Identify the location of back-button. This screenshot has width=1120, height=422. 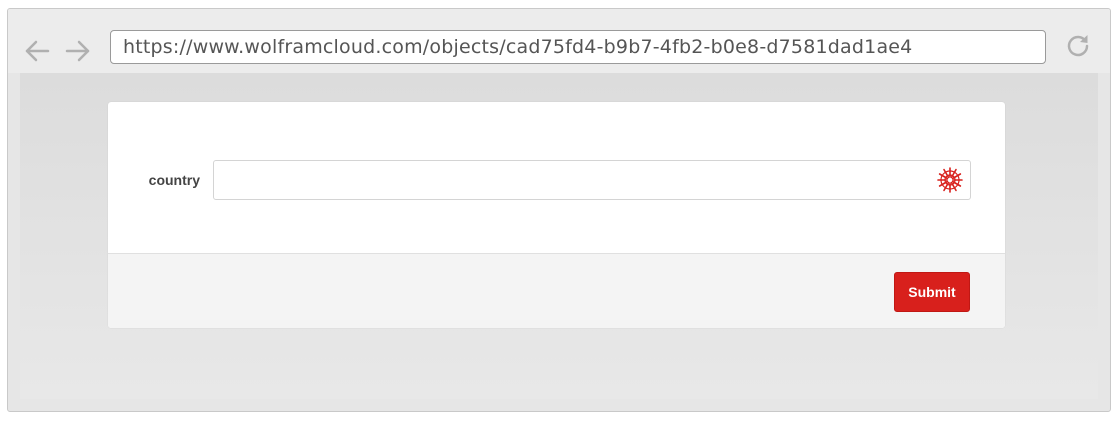
(37, 51).